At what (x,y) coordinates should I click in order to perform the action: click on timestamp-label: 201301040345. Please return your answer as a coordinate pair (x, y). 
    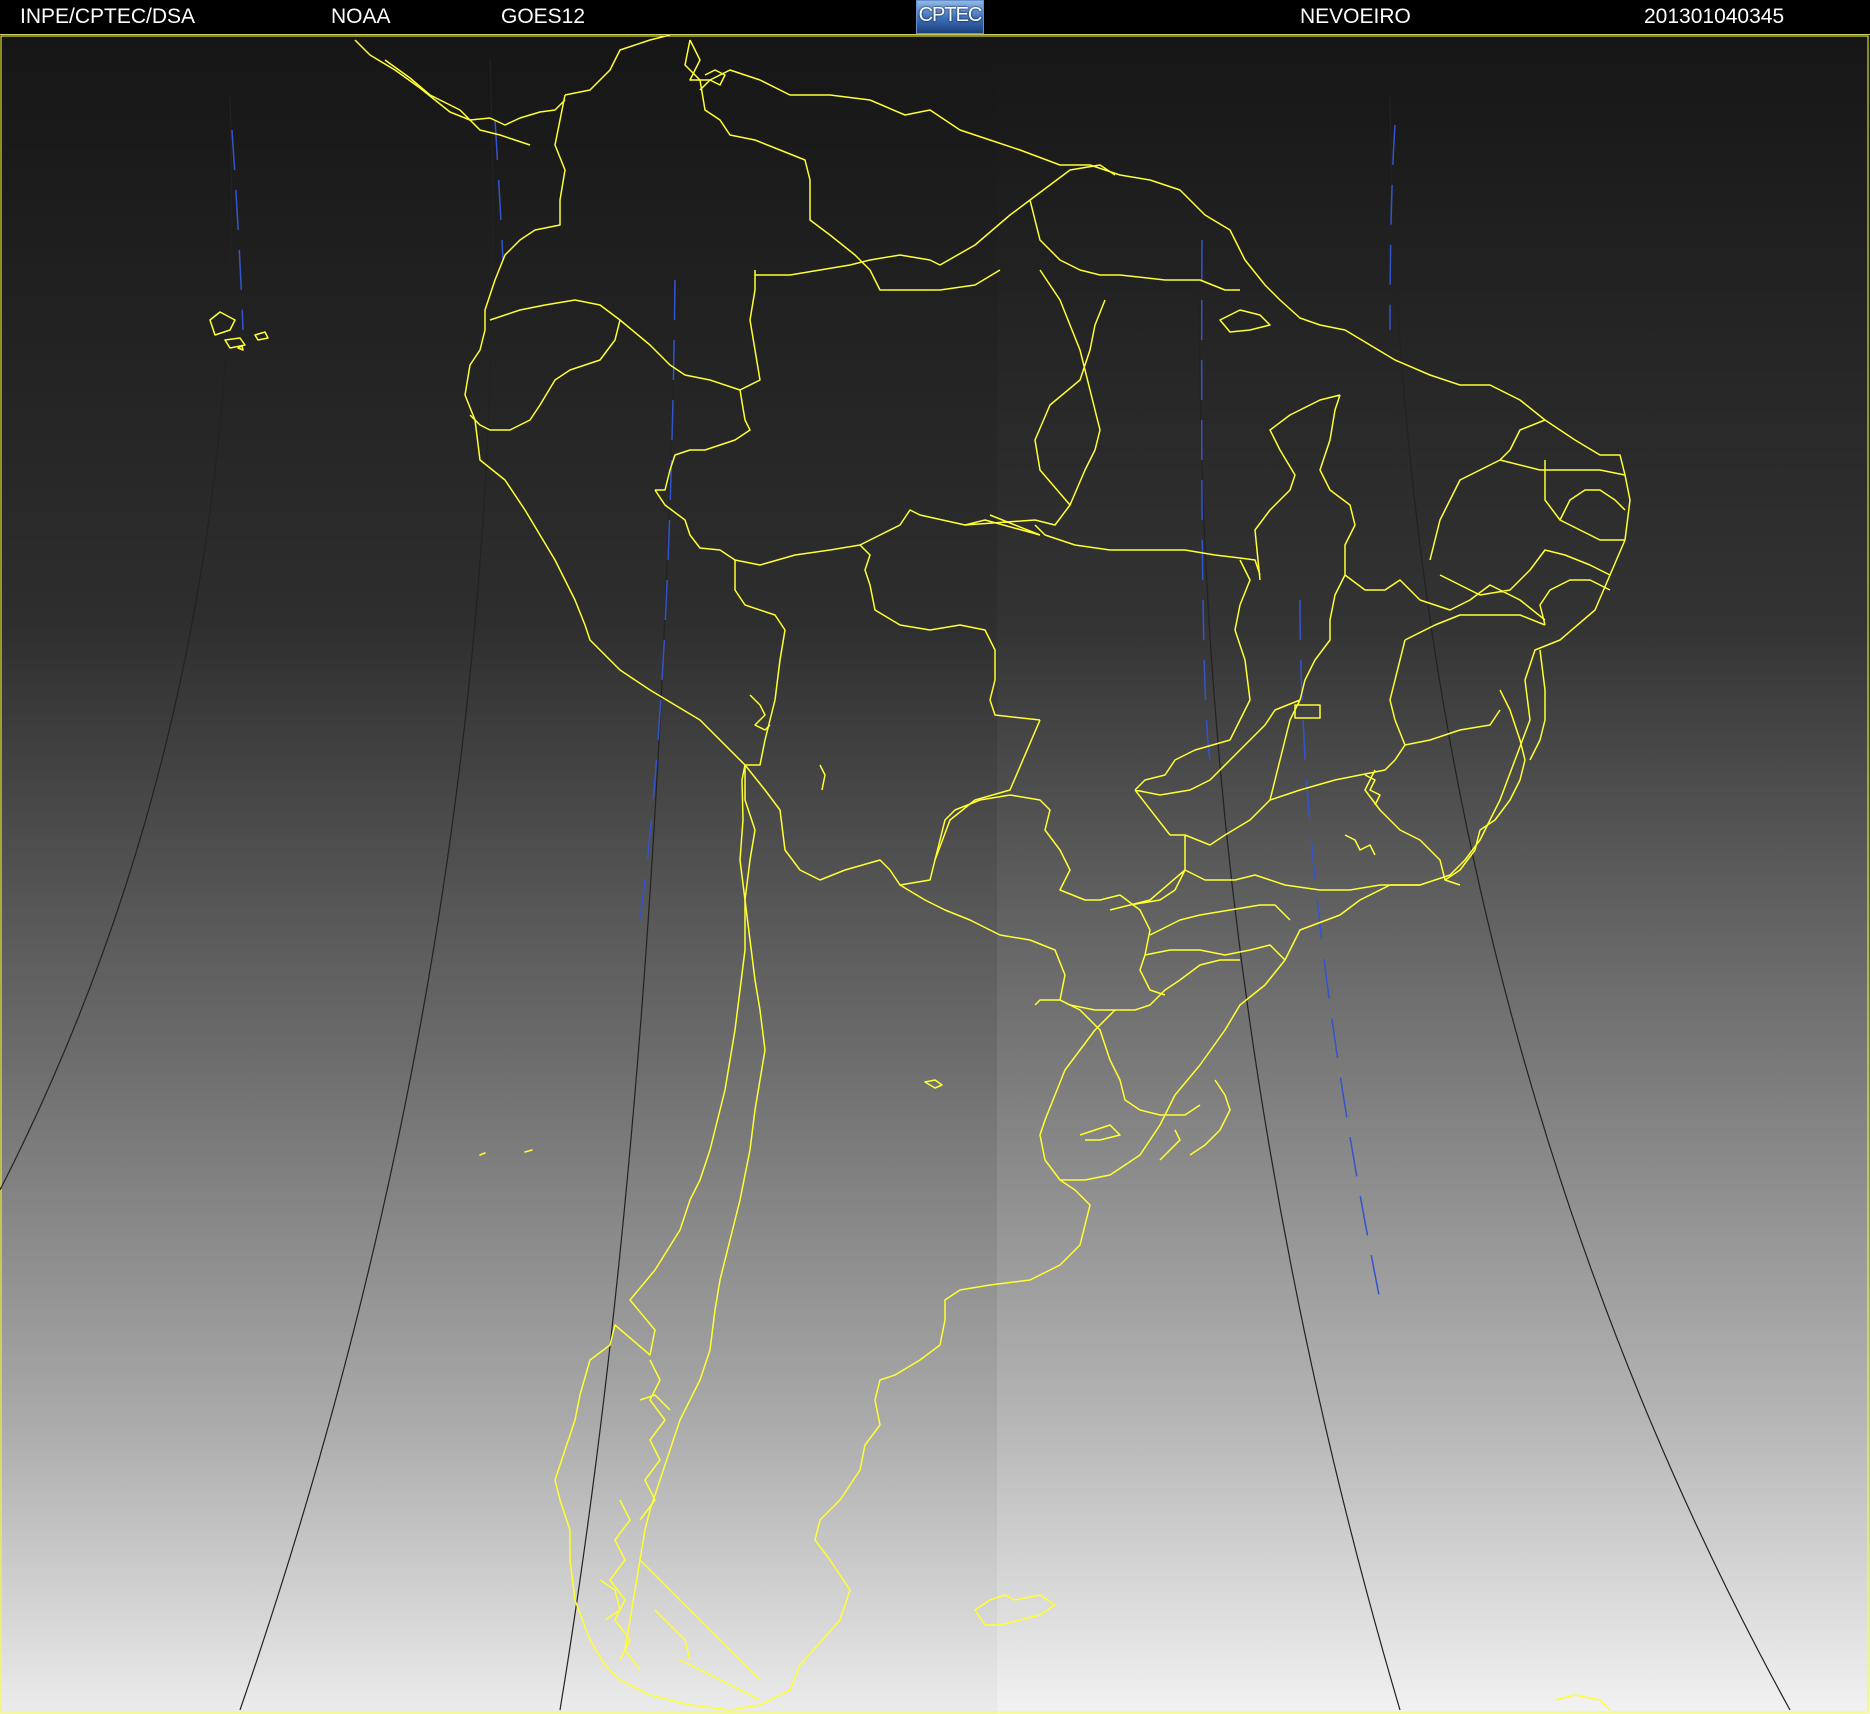
    Looking at the image, I should click on (1714, 16).